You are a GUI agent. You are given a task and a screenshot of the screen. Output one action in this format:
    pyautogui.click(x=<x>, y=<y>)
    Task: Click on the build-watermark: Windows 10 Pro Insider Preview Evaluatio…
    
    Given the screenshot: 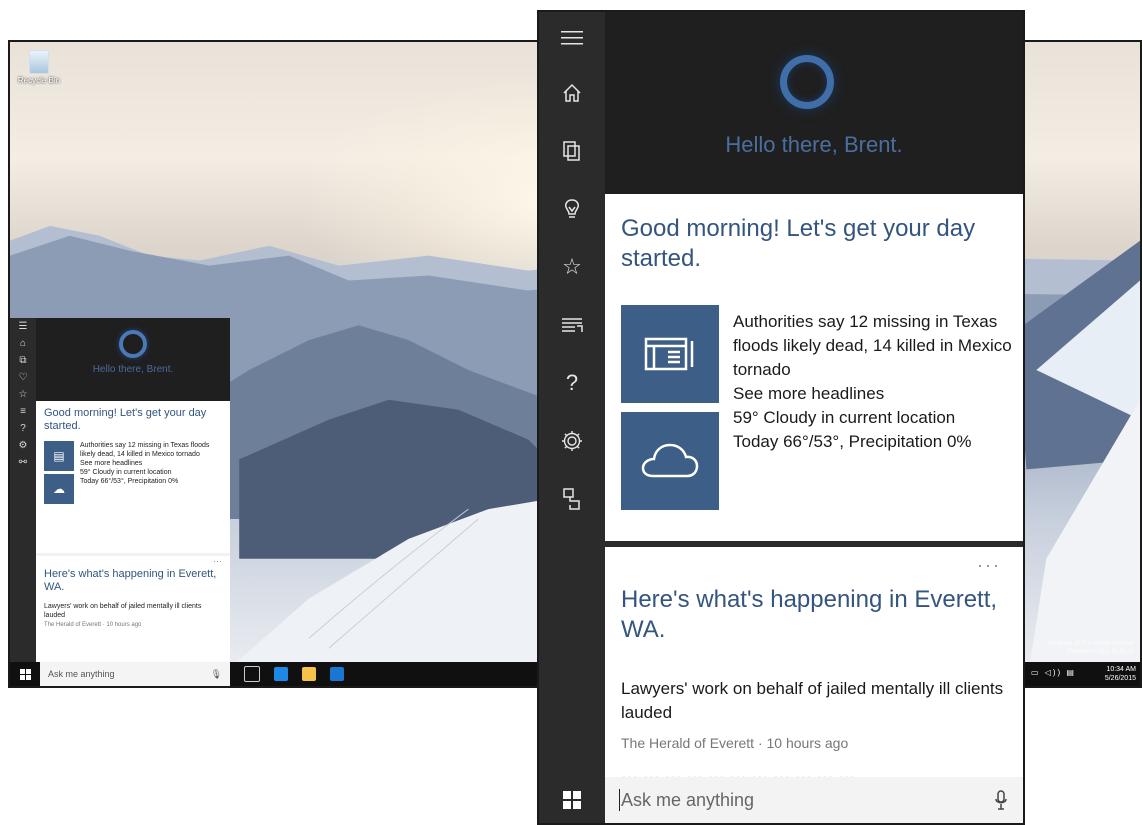 What is the action you would take?
    pyautogui.click(x=1091, y=648)
    